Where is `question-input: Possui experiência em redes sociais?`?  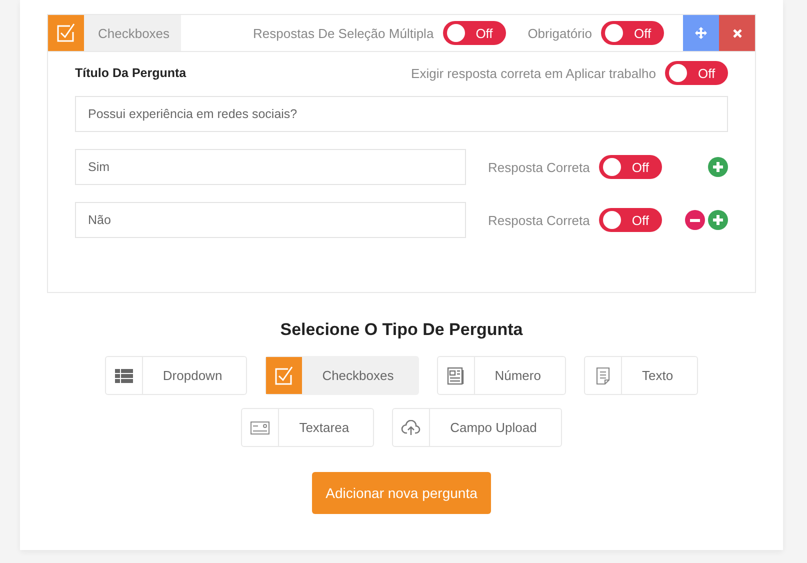 question-input: Possui experiência em redes sociais? is located at coordinates (401, 114).